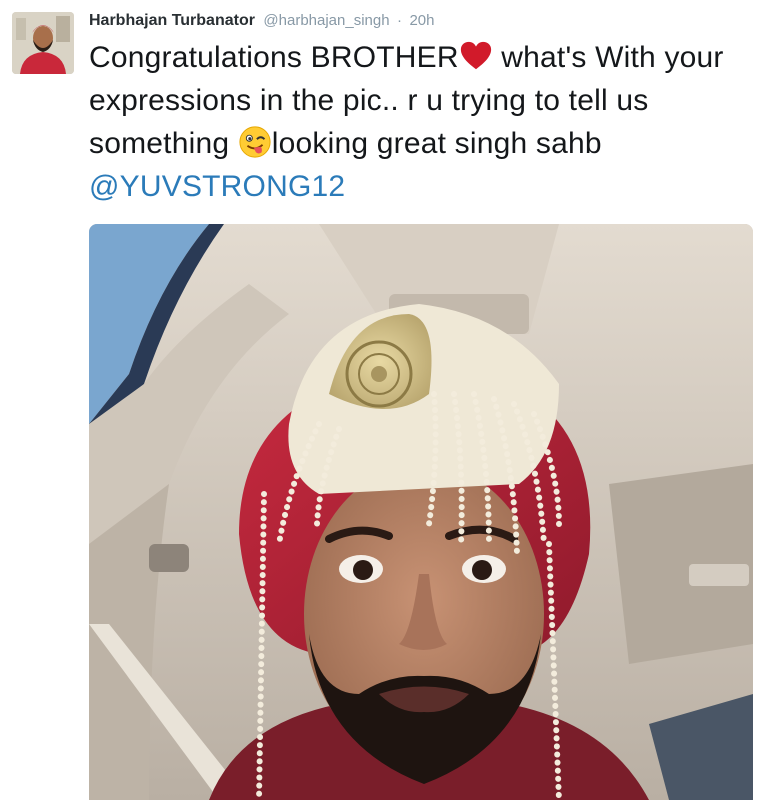  I want to click on red-heart-icon, so click(475, 55).